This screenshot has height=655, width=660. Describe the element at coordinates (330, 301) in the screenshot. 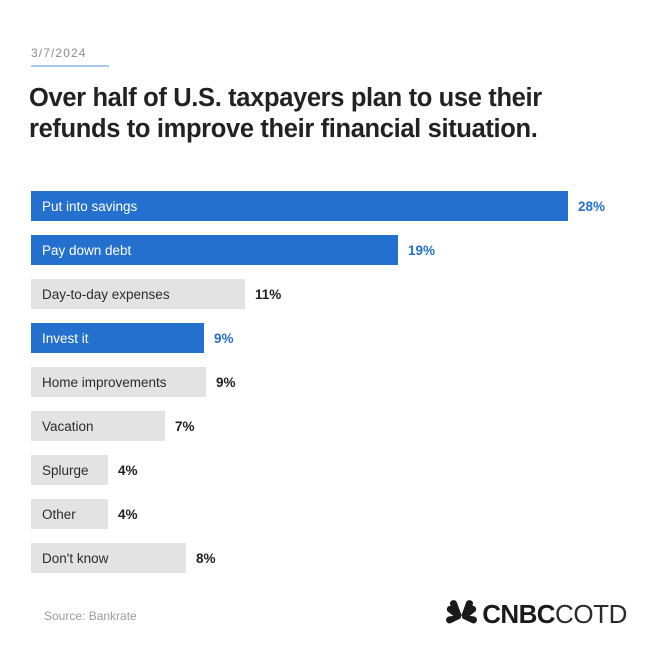

I see `chart-row: Day-to-day expenses 11%` at that location.